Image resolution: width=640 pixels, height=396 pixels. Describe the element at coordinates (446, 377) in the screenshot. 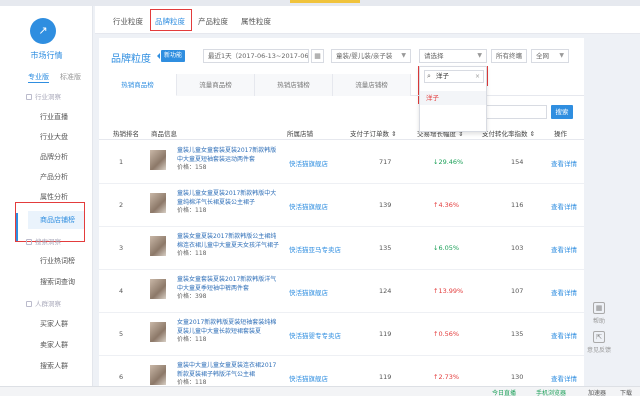

I see `growth-cell: ↑2.73%` at that location.